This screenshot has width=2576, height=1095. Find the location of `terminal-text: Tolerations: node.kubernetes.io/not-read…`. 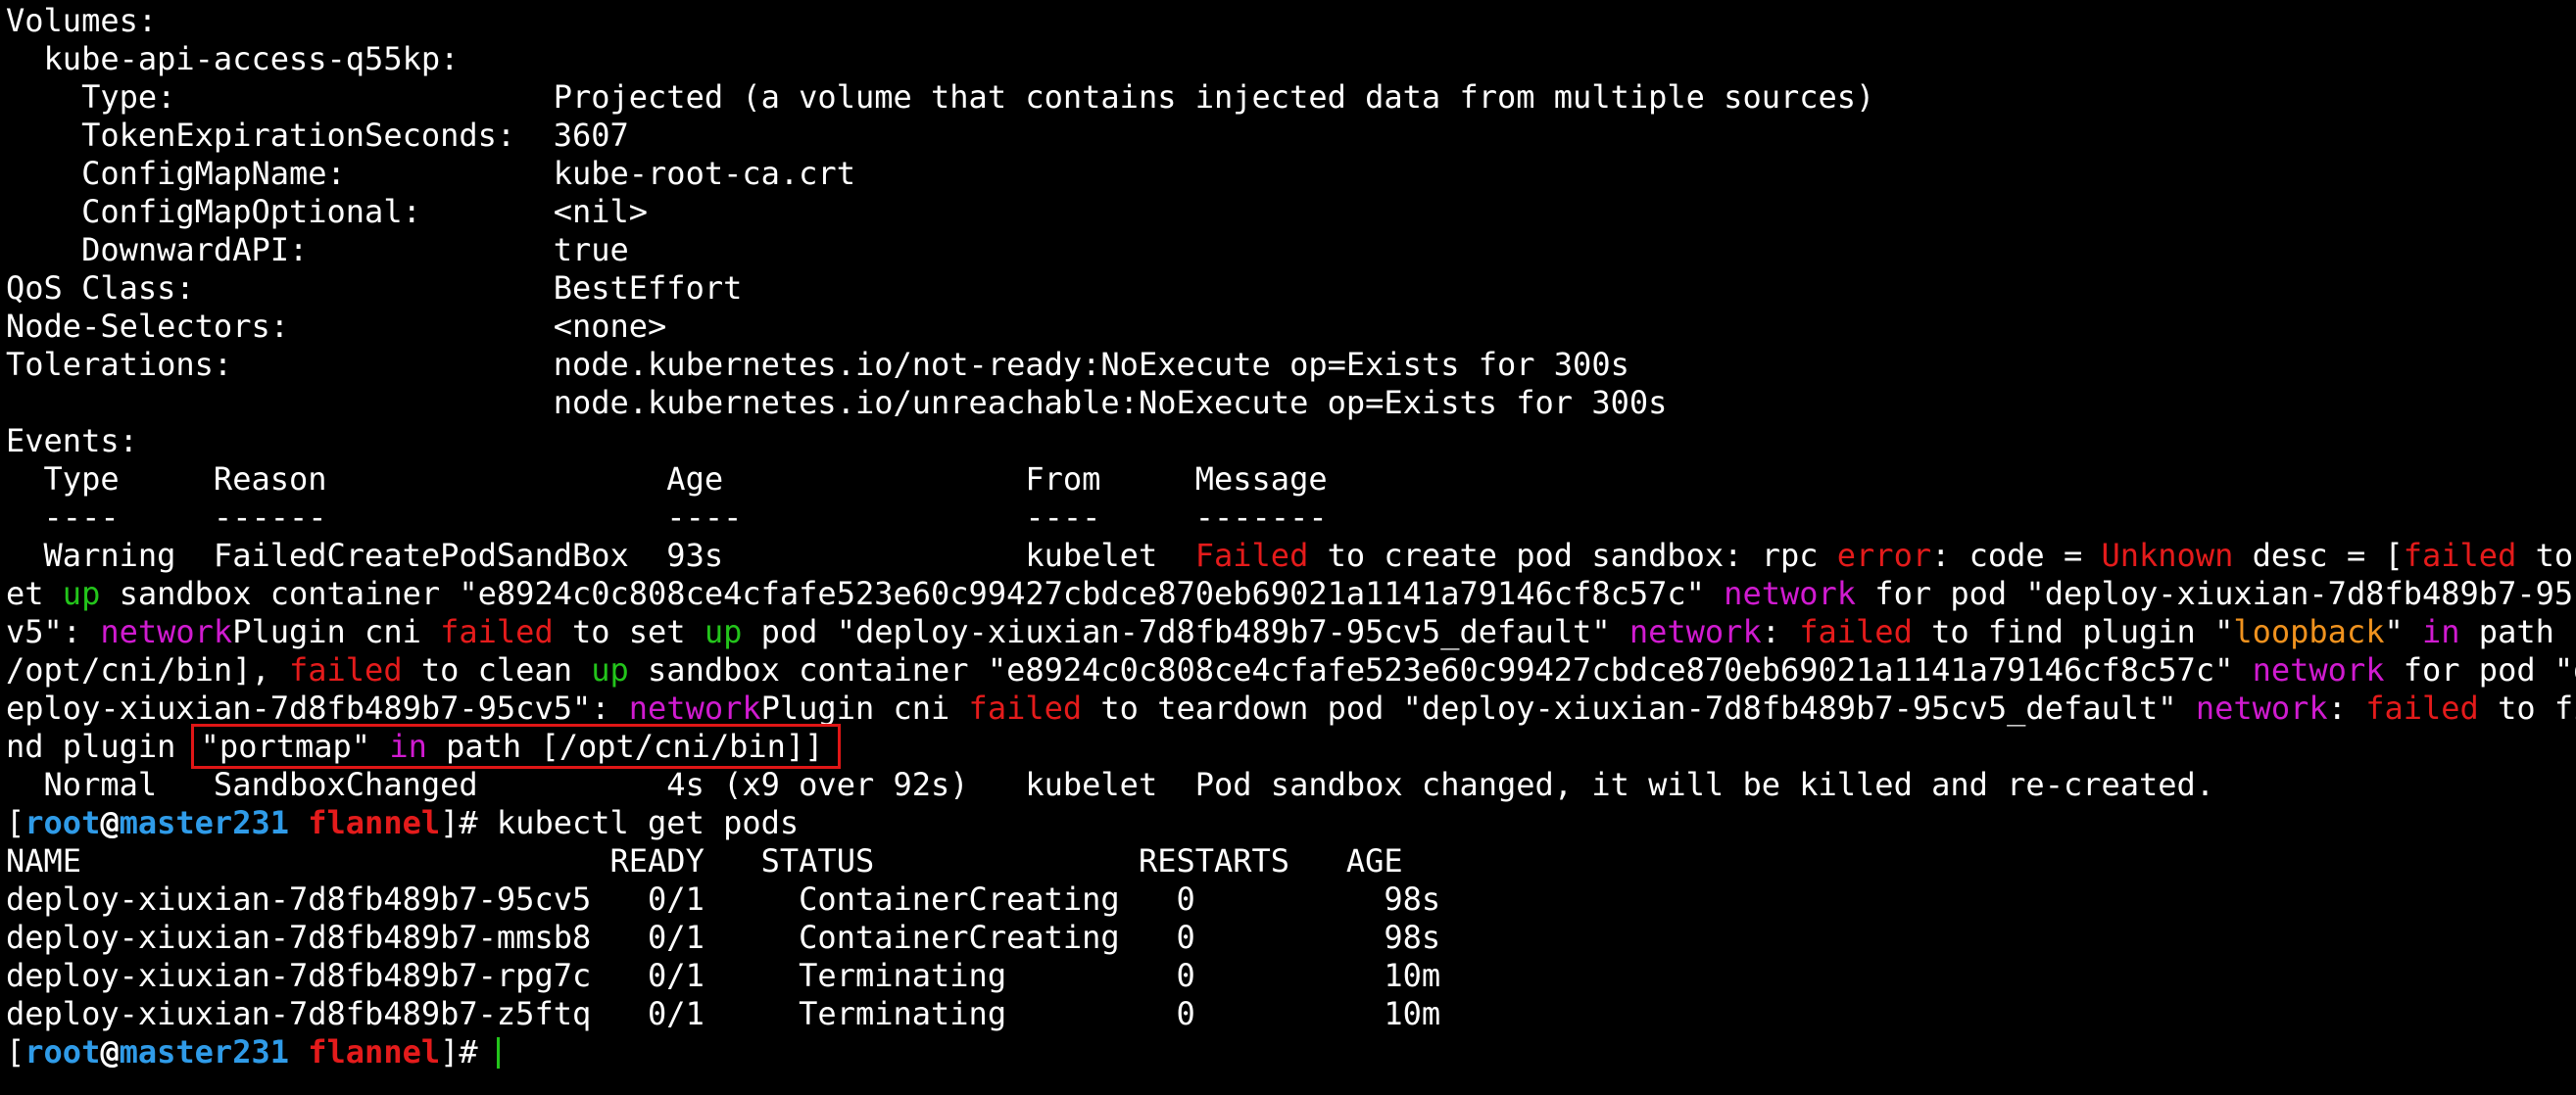

terminal-text: Tolerations: node.kubernetes.io/not-read… is located at coordinates (817, 365).